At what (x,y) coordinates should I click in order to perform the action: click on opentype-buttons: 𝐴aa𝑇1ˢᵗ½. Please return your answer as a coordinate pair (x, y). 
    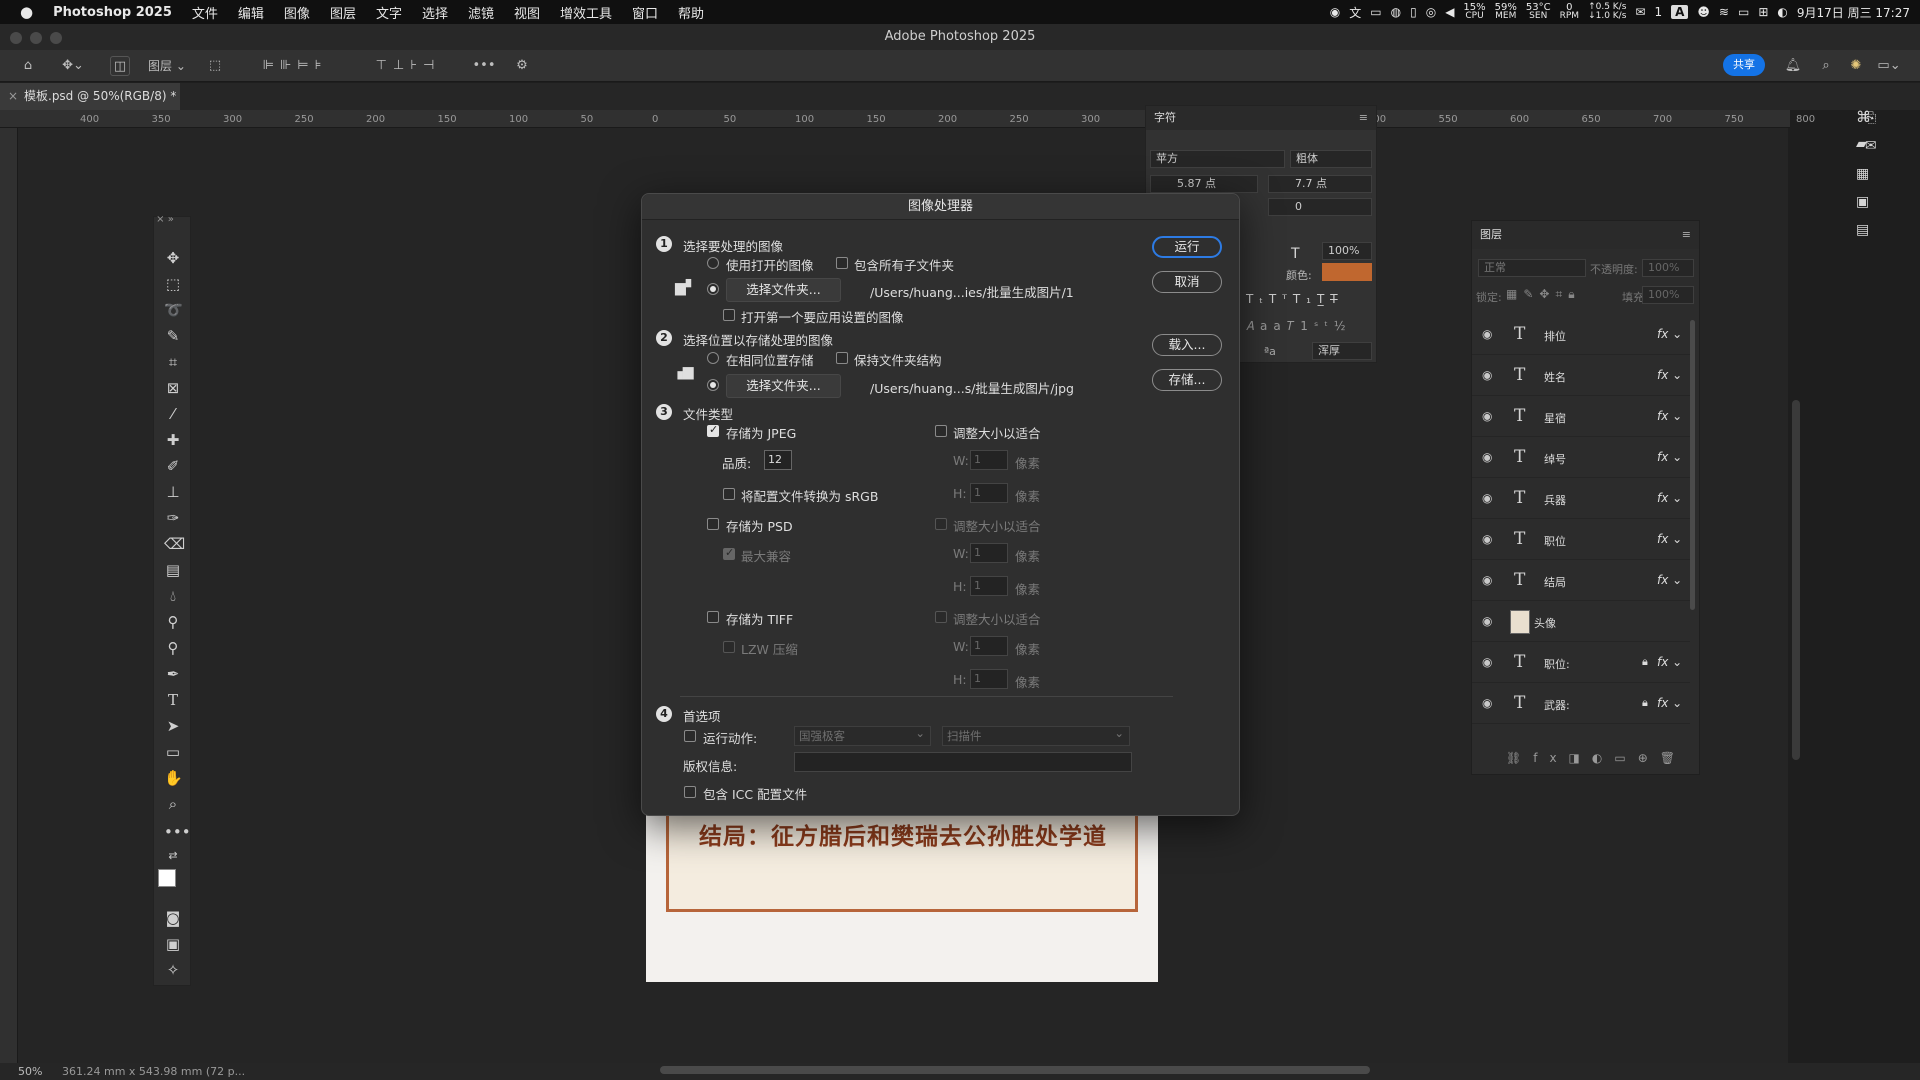
    Looking at the image, I should click on (1299, 326).